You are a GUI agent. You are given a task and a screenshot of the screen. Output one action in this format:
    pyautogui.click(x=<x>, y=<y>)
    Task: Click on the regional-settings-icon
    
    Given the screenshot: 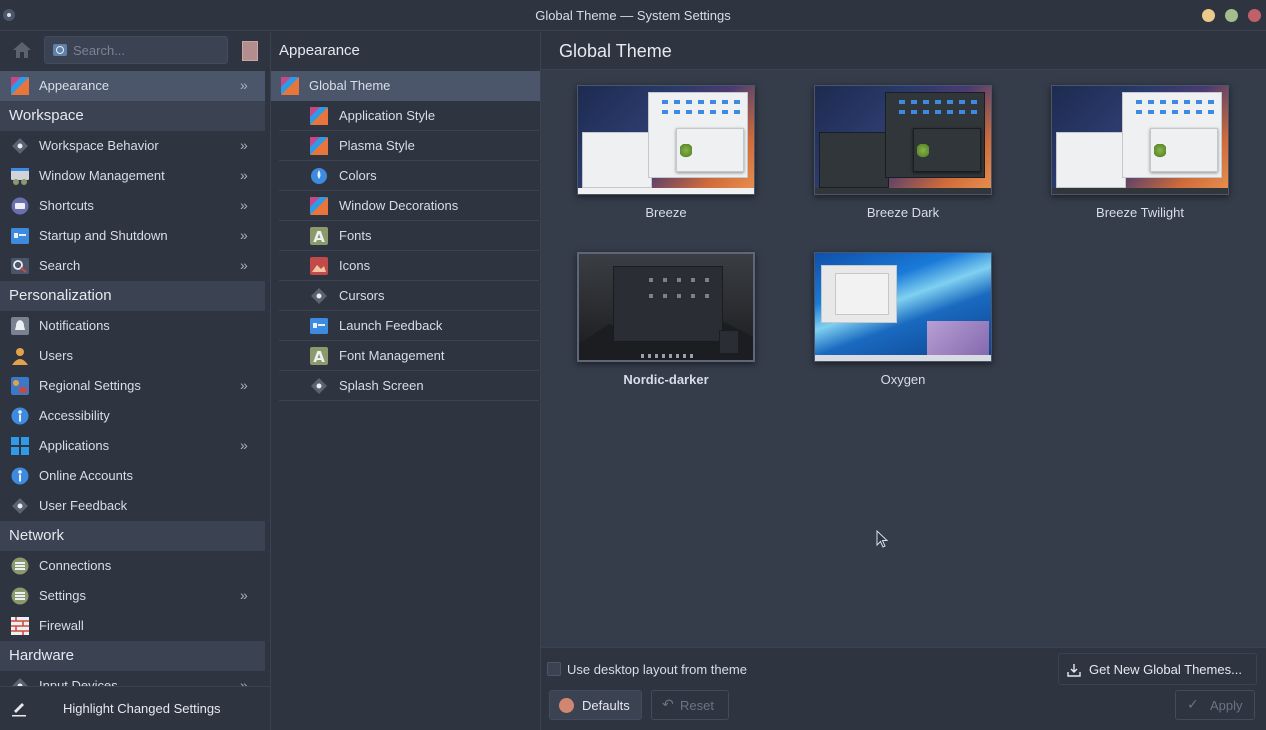 What is the action you would take?
    pyautogui.click(x=20, y=386)
    